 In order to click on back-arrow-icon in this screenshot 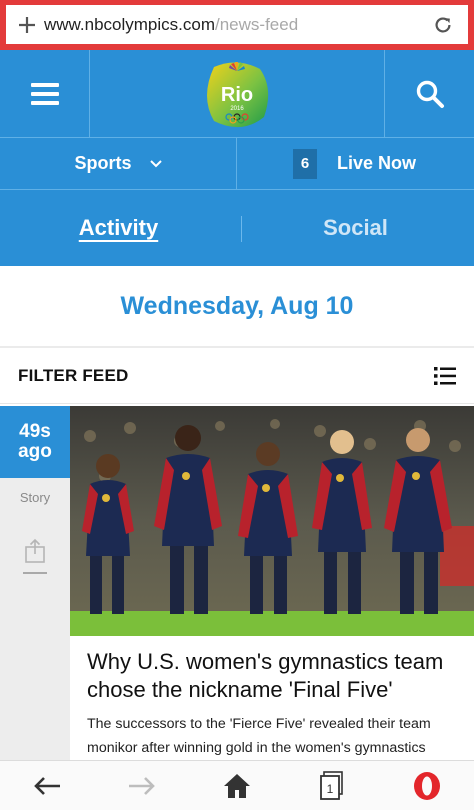, I will do `click(47, 785)`.